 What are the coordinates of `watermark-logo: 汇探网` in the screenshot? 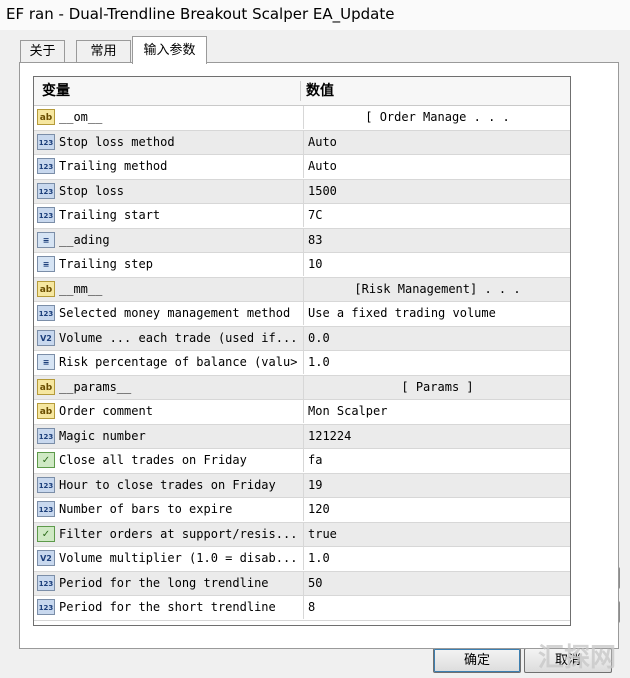 It's located at (576, 658).